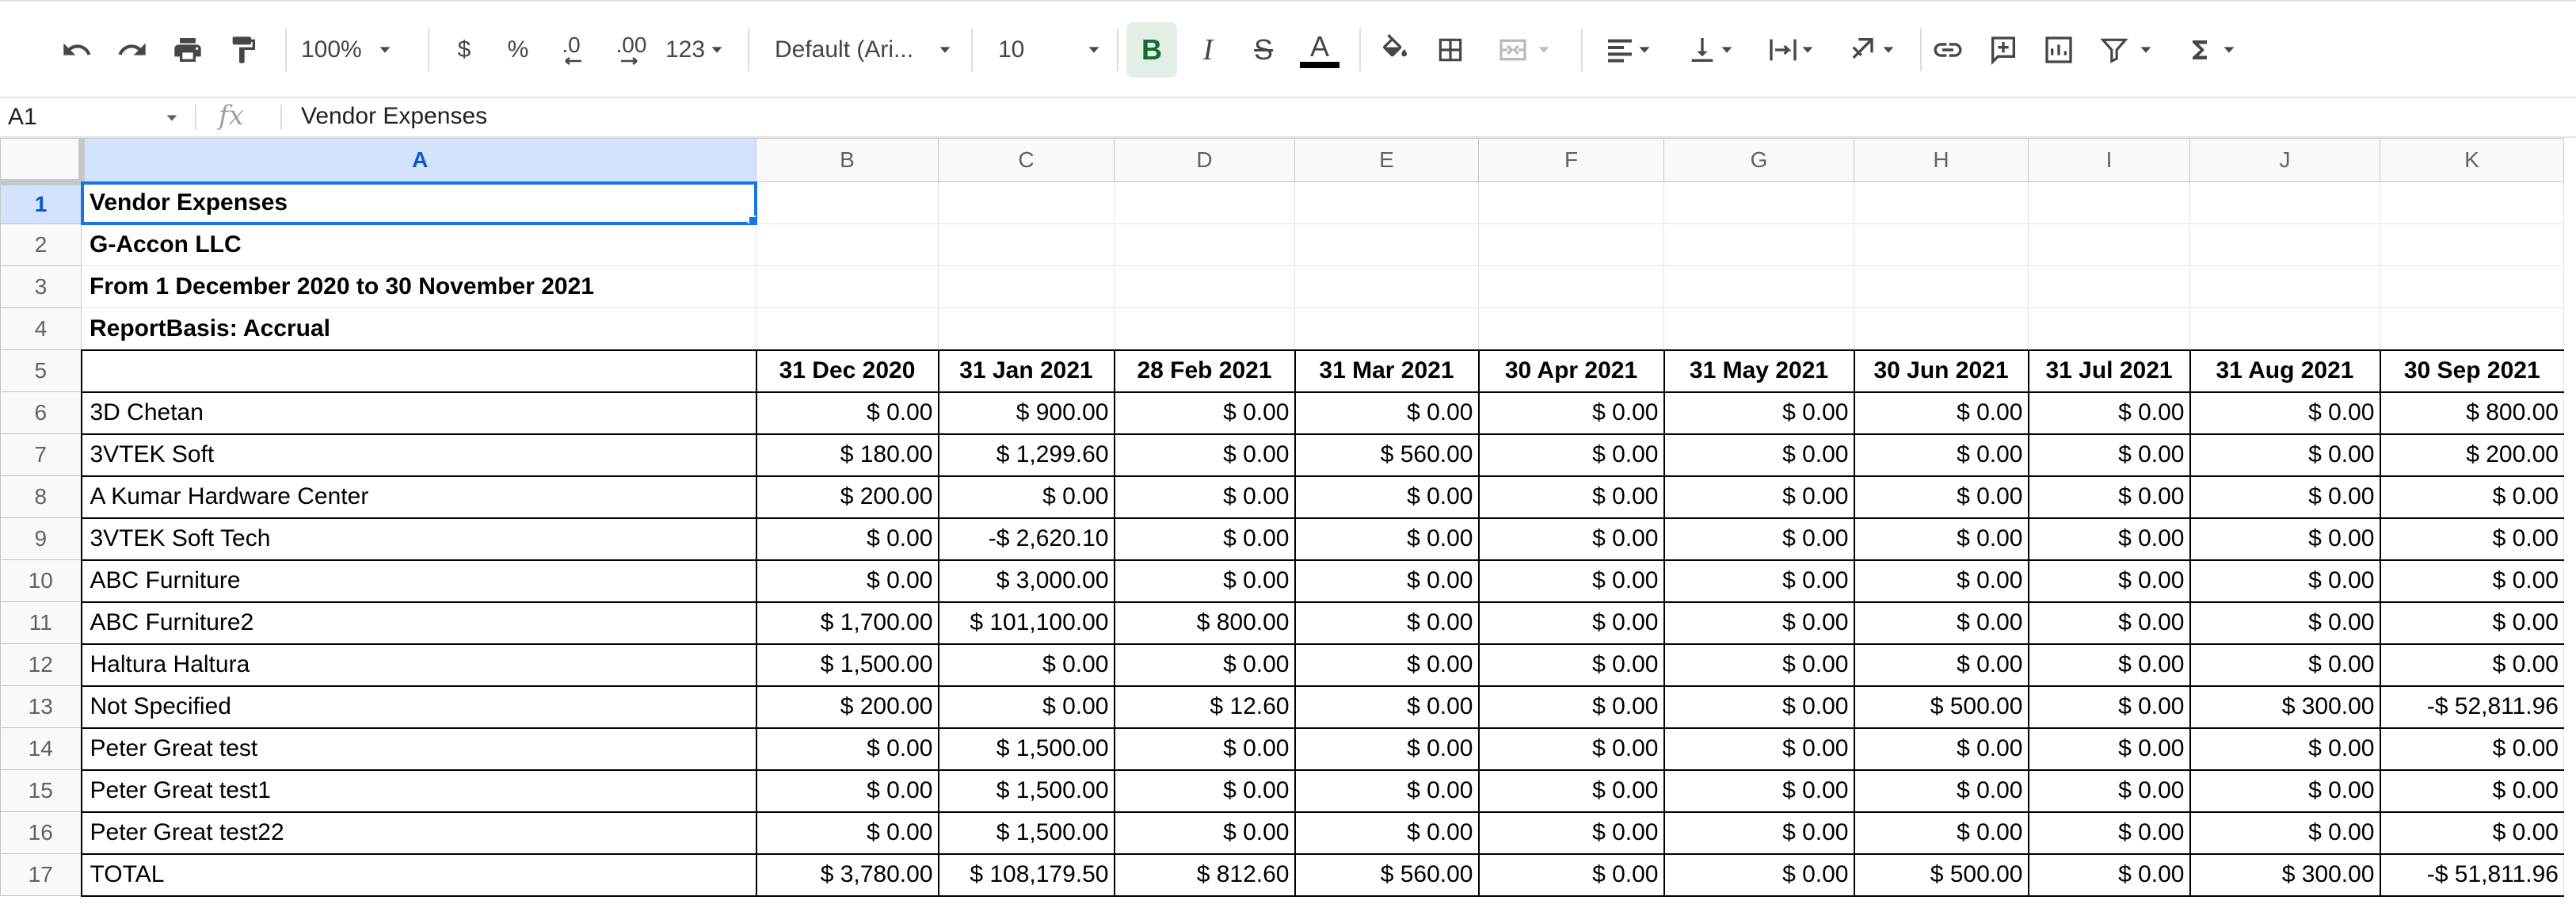 This screenshot has height=904, width=2576. Describe the element at coordinates (847, 875) in the screenshot. I see `amount-cell: $ 3,780.00` at that location.